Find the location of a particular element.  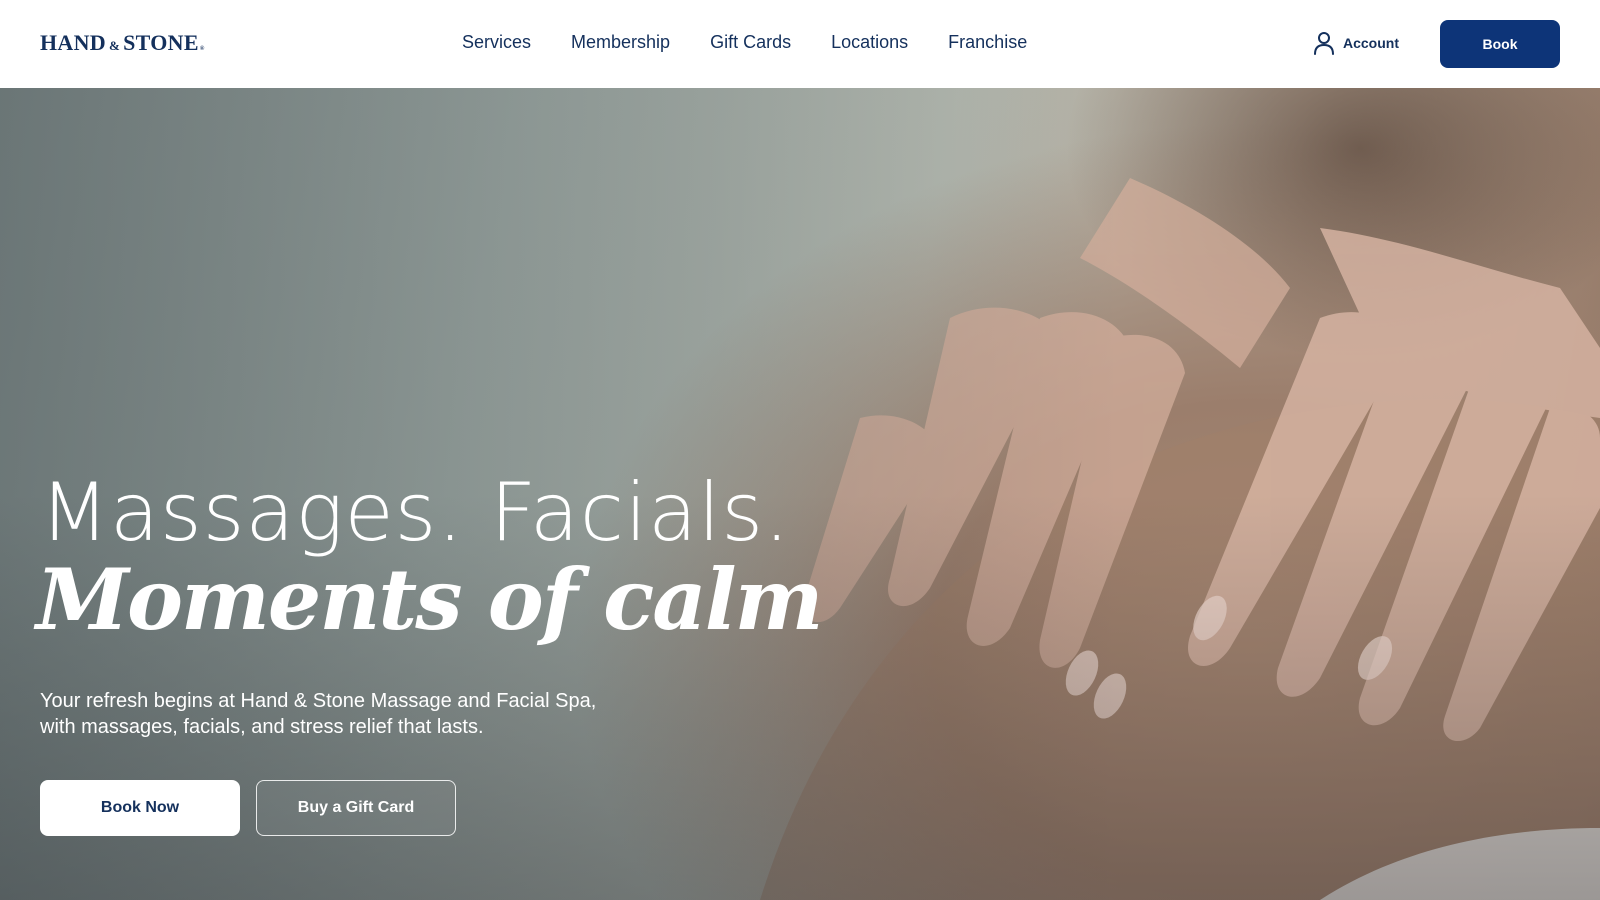

user-icon is located at coordinates (1324, 43).